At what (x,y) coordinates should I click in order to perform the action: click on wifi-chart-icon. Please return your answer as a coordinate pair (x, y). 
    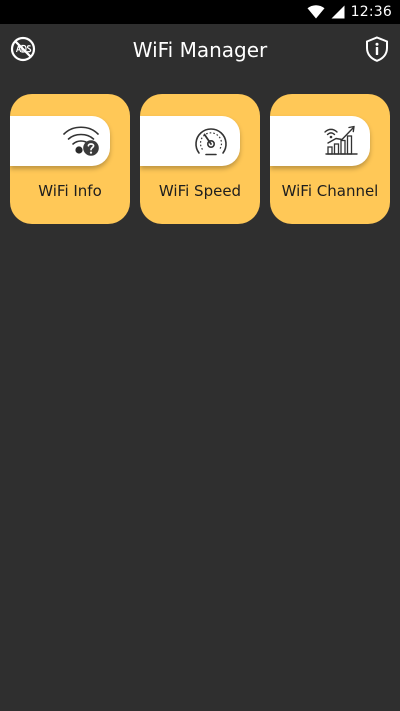
    Looking at the image, I should click on (341, 140).